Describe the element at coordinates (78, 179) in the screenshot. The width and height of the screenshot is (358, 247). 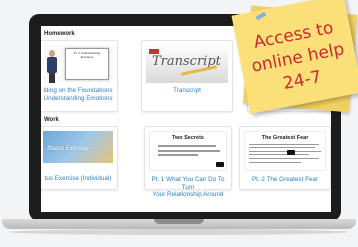
I see `card-title-link: tus Exercise (Individual)` at that location.